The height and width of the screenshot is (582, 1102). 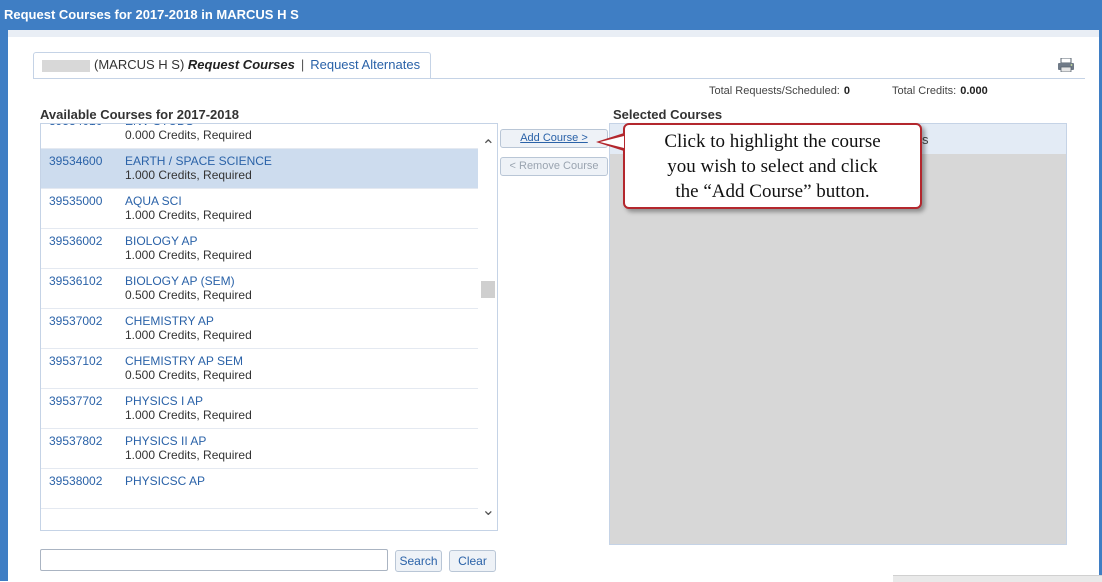 I want to click on tab-request-alternates: Request Alternates, so click(x=365, y=64).